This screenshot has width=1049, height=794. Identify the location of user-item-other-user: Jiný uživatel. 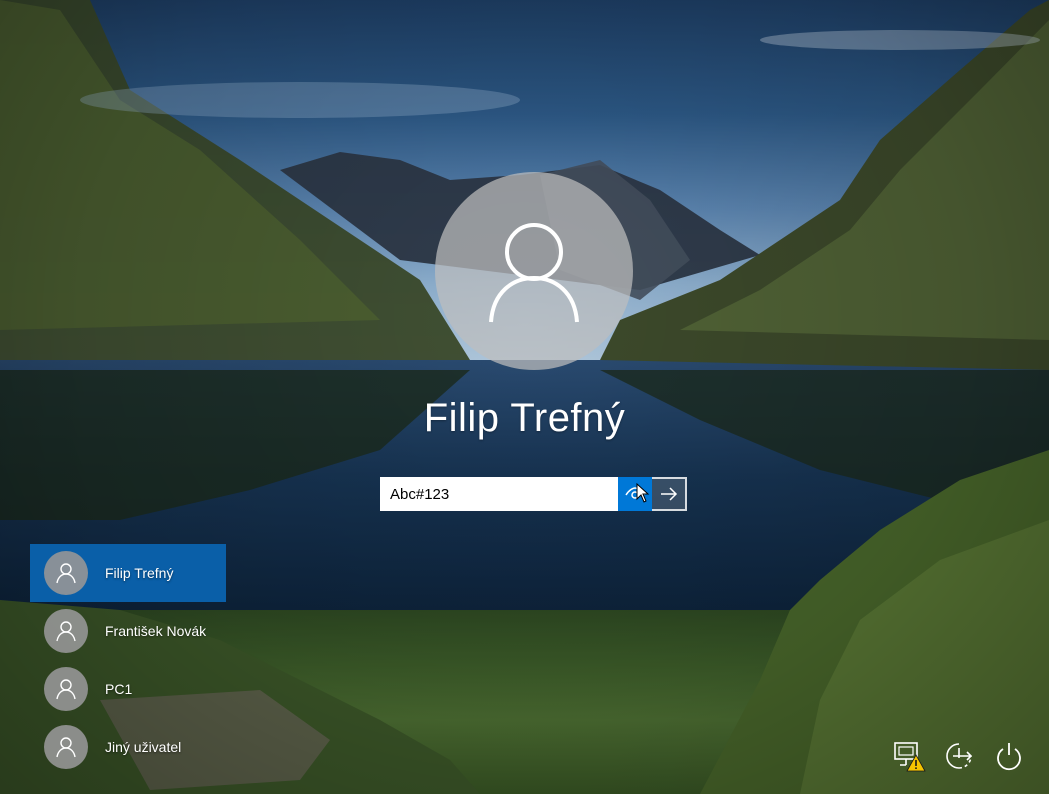
(128, 747).